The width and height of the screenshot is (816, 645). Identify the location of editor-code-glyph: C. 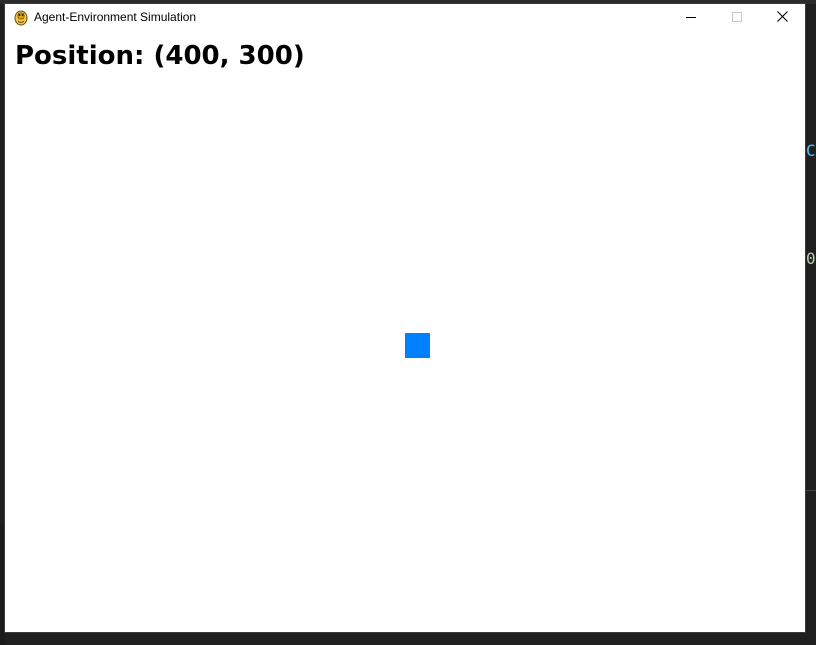
(811, 150).